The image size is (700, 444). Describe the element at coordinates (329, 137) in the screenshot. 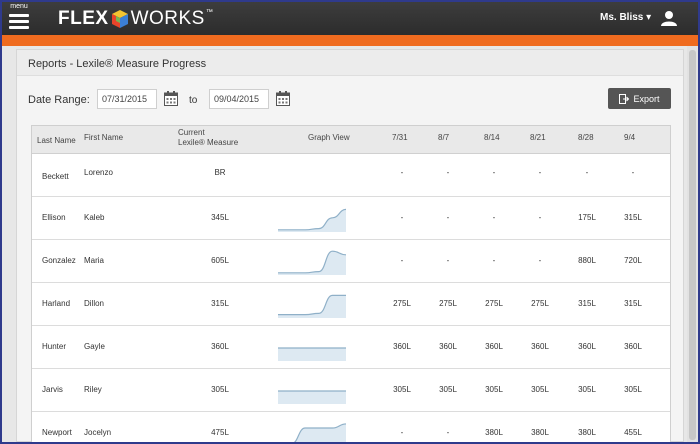

I see `header-graph-view: Graph View` at that location.